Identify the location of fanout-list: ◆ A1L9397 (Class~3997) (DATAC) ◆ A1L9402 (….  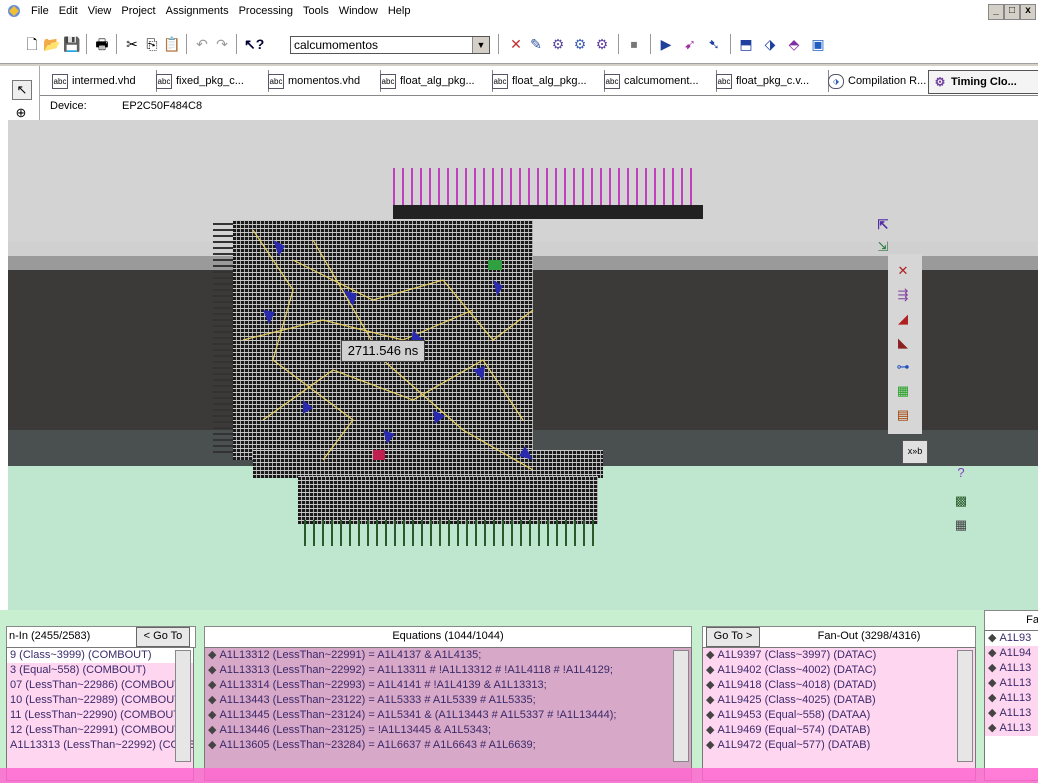
(839, 714).